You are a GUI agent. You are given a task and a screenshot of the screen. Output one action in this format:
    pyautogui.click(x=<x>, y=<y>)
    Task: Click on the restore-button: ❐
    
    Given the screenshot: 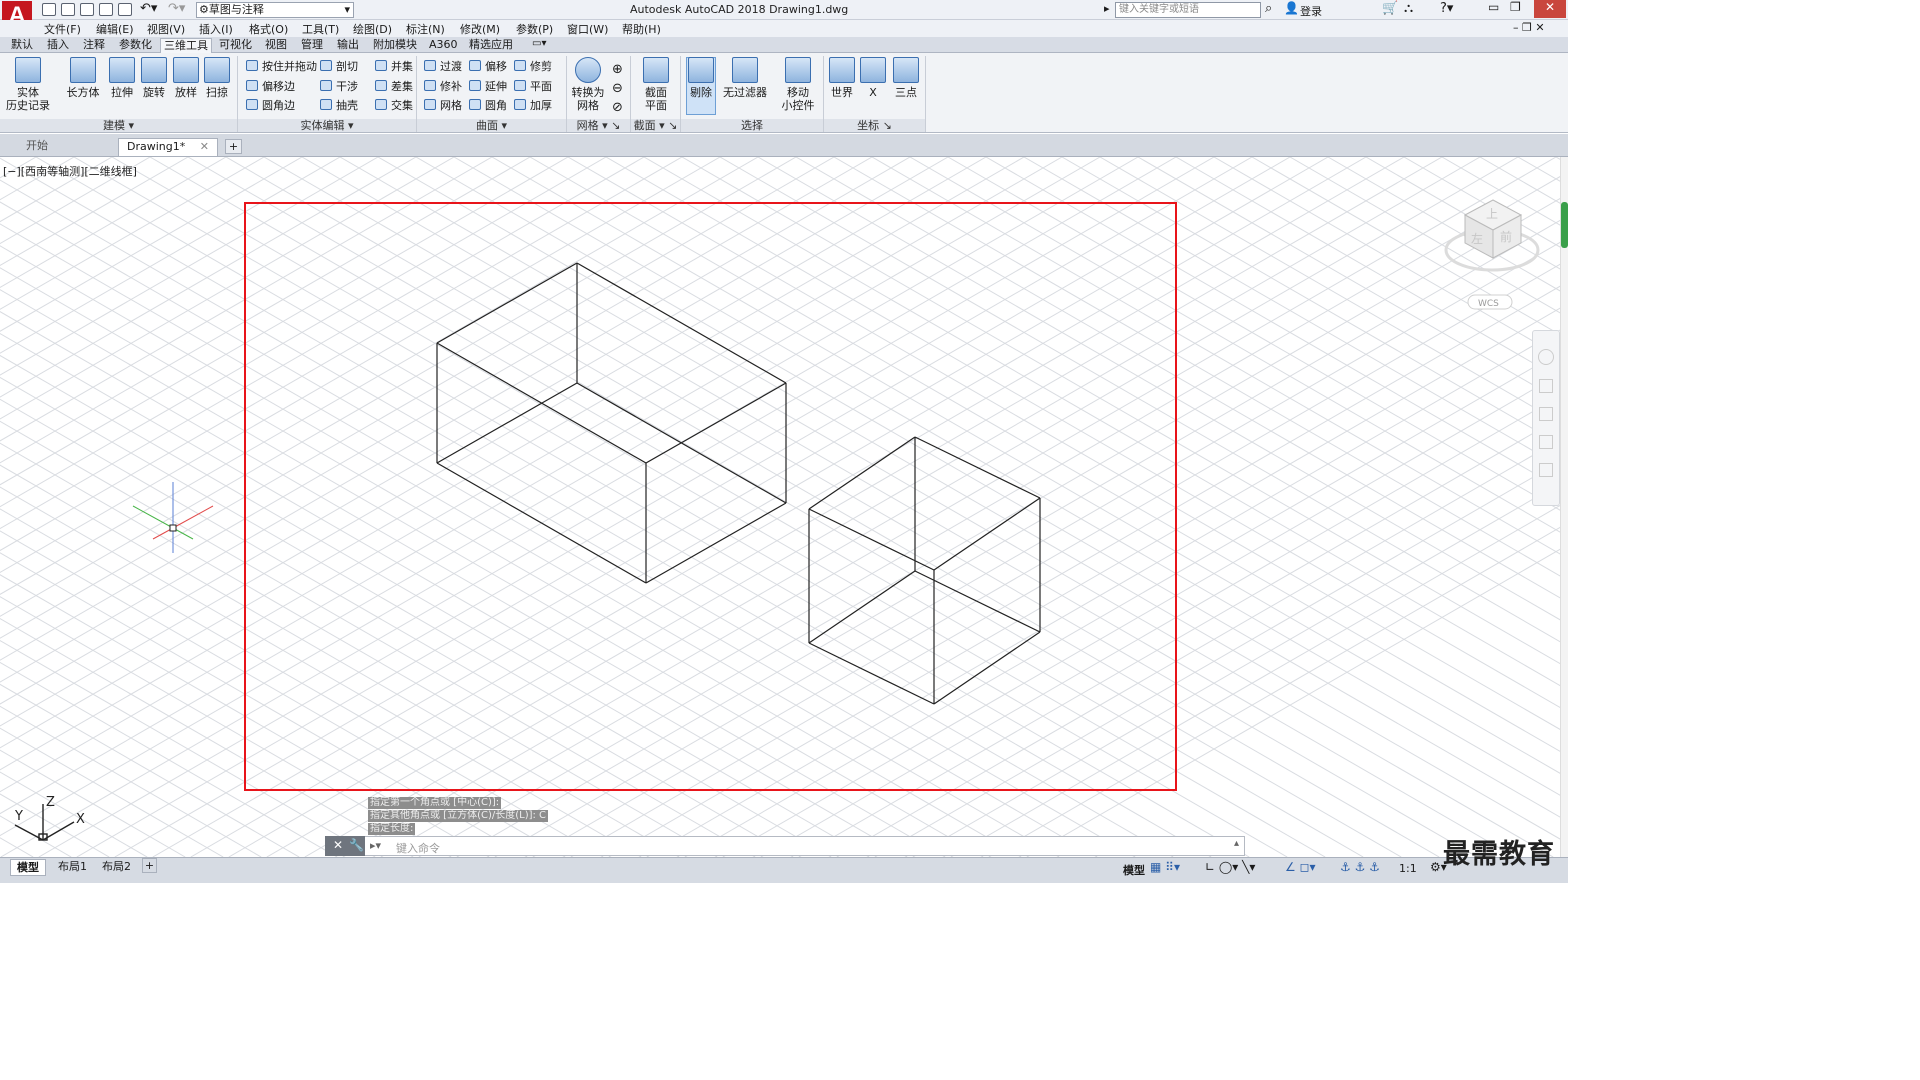 What is the action you would take?
    pyautogui.click(x=1515, y=7)
    